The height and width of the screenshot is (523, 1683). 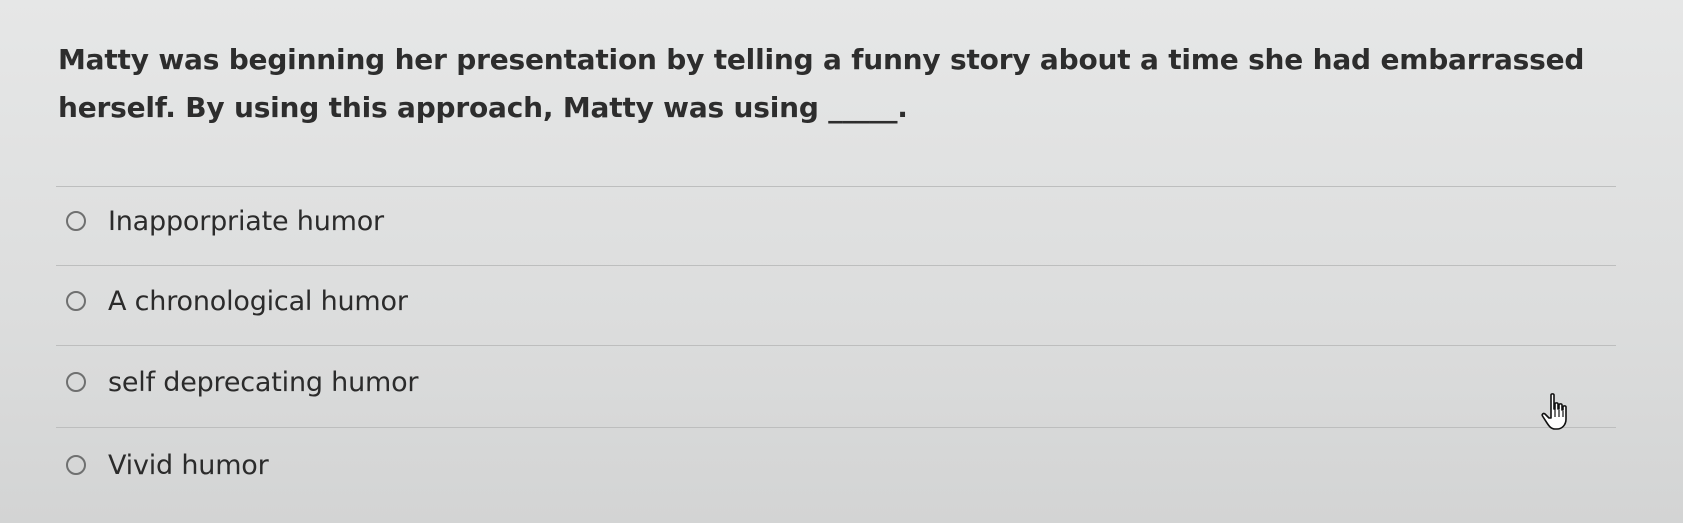 I want to click on answer-option-label: Inapporpriate humor, so click(x=246, y=221).